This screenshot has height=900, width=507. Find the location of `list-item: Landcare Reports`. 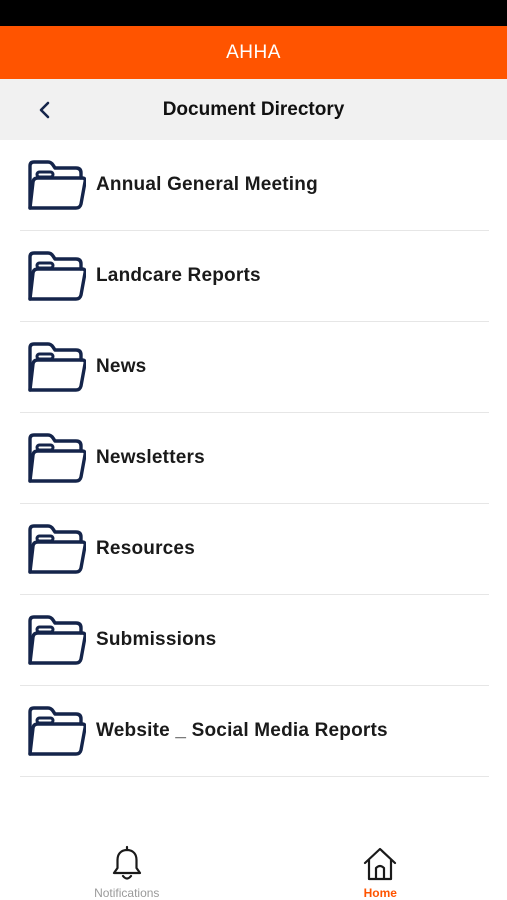

list-item: Landcare Reports is located at coordinates (254, 276).